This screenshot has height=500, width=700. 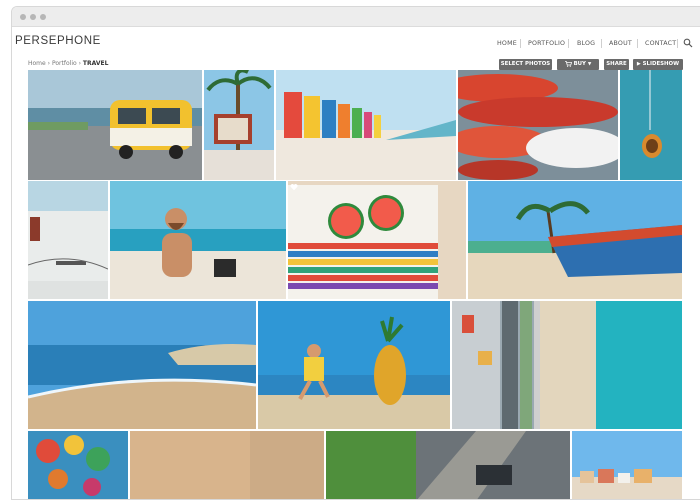 What do you see at coordinates (638, 64) in the screenshot?
I see `play-icon: ▶` at bounding box center [638, 64].